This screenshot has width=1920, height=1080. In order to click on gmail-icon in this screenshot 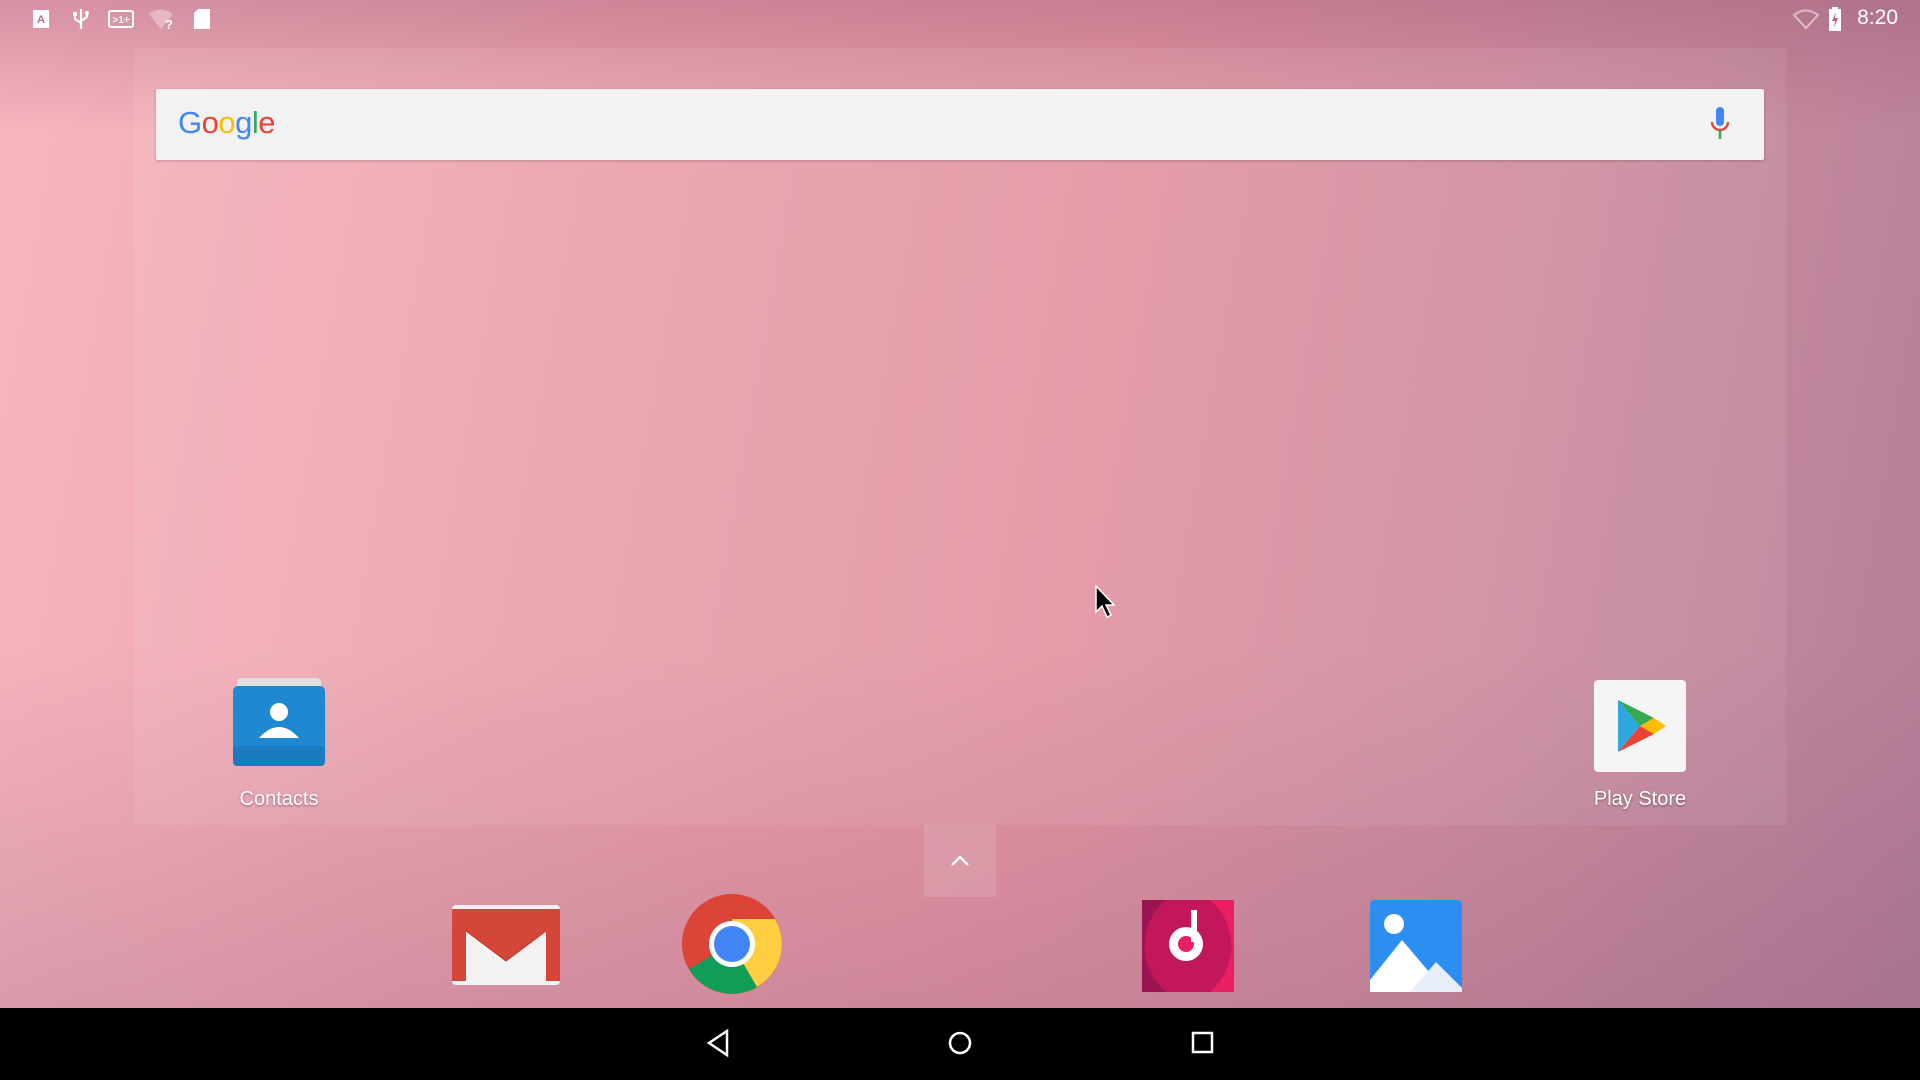, I will do `click(506, 945)`.